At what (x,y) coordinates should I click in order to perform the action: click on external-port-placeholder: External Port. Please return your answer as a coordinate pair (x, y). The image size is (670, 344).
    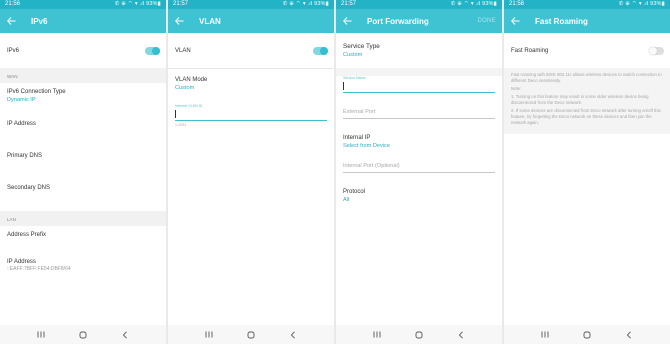
    Looking at the image, I should click on (359, 112).